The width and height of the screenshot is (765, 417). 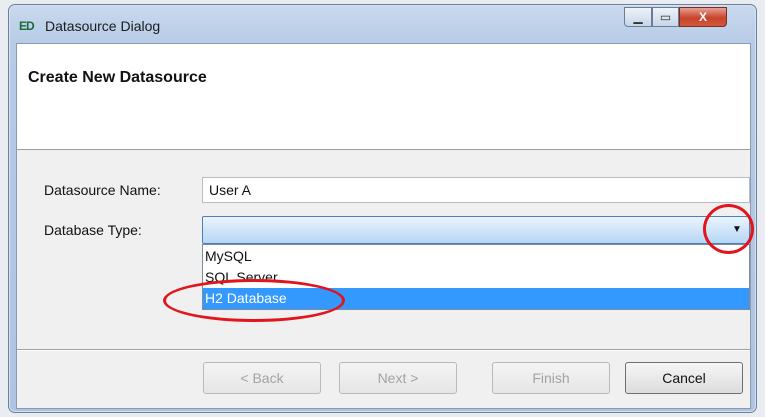 What do you see at coordinates (684, 378) in the screenshot?
I see `cancel-button: Cancel` at bounding box center [684, 378].